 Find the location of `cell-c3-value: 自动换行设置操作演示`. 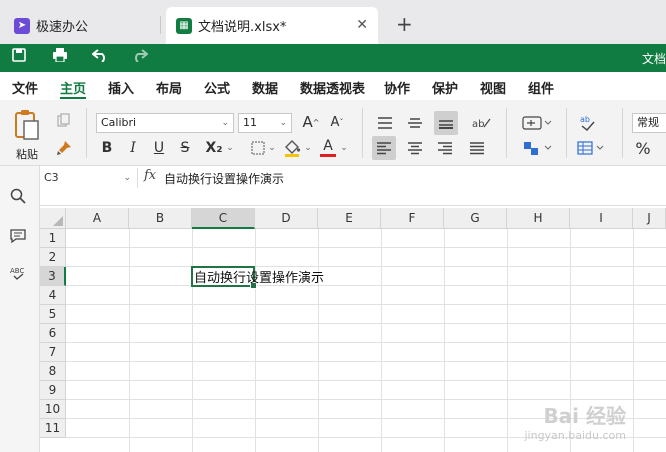

cell-c3-value: 自动换行设置操作演示 is located at coordinates (259, 276).